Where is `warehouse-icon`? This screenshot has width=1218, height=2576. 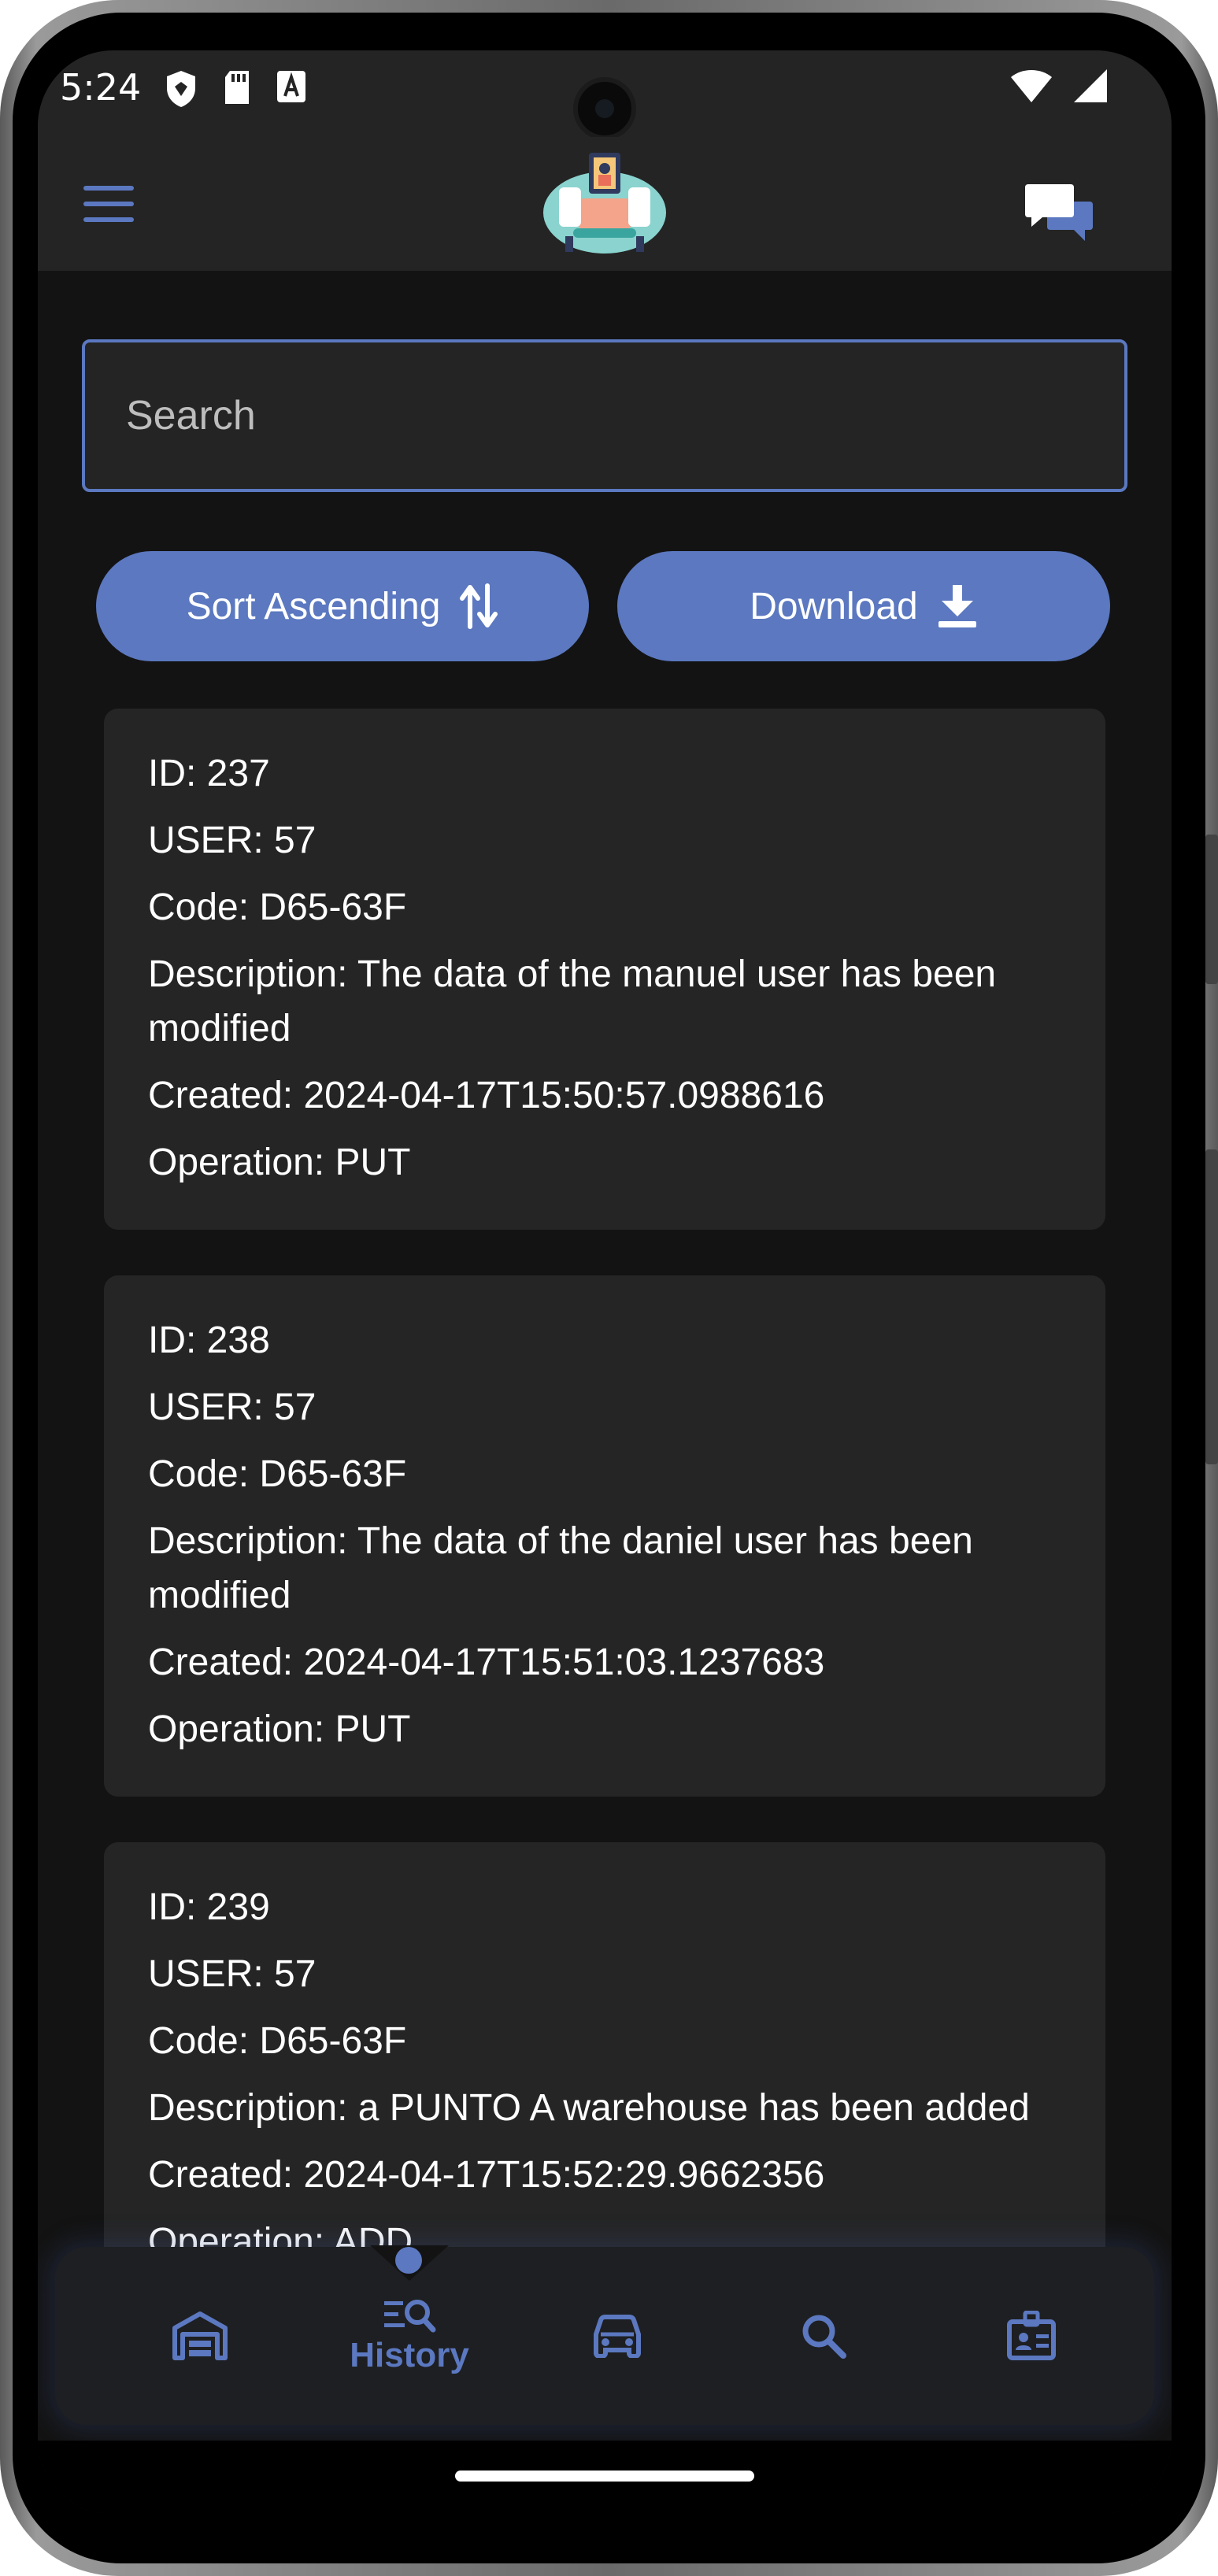 warehouse-icon is located at coordinates (200, 2335).